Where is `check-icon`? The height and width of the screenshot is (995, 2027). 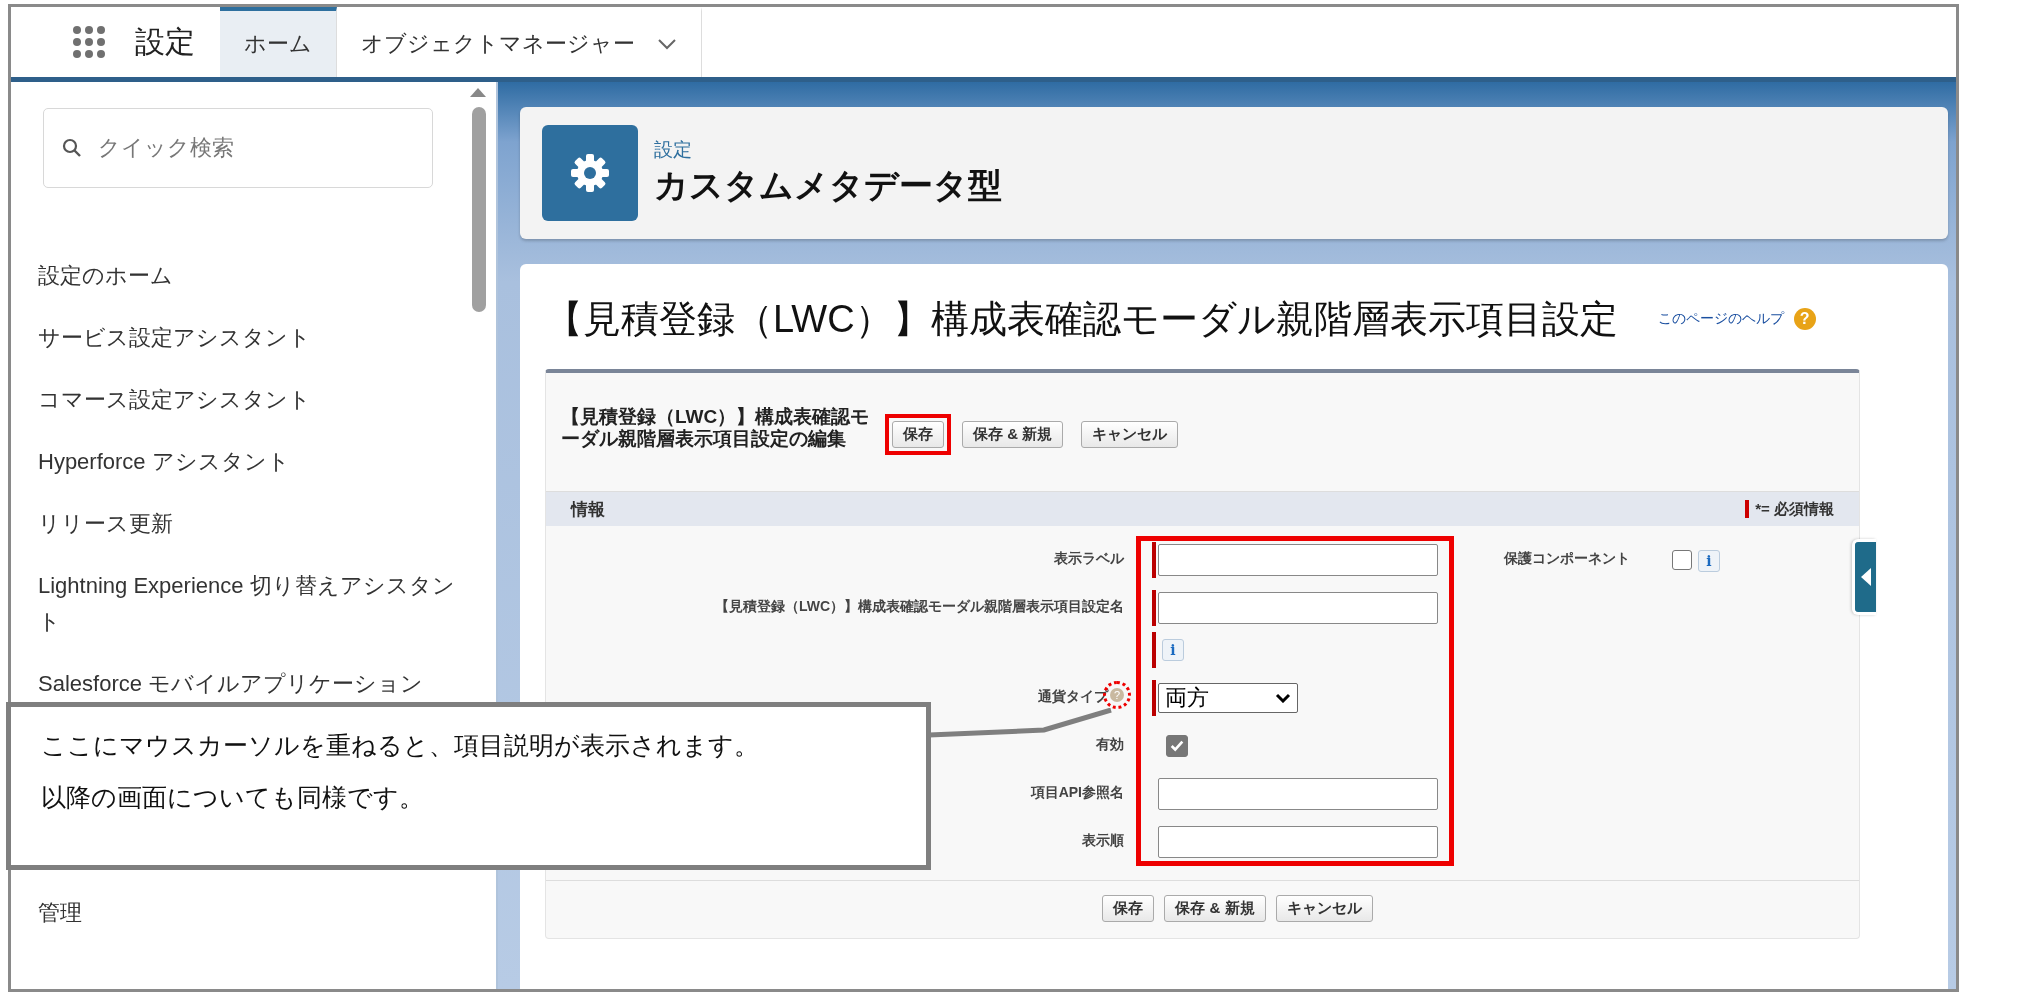
check-icon is located at coordinates (1177, 746).